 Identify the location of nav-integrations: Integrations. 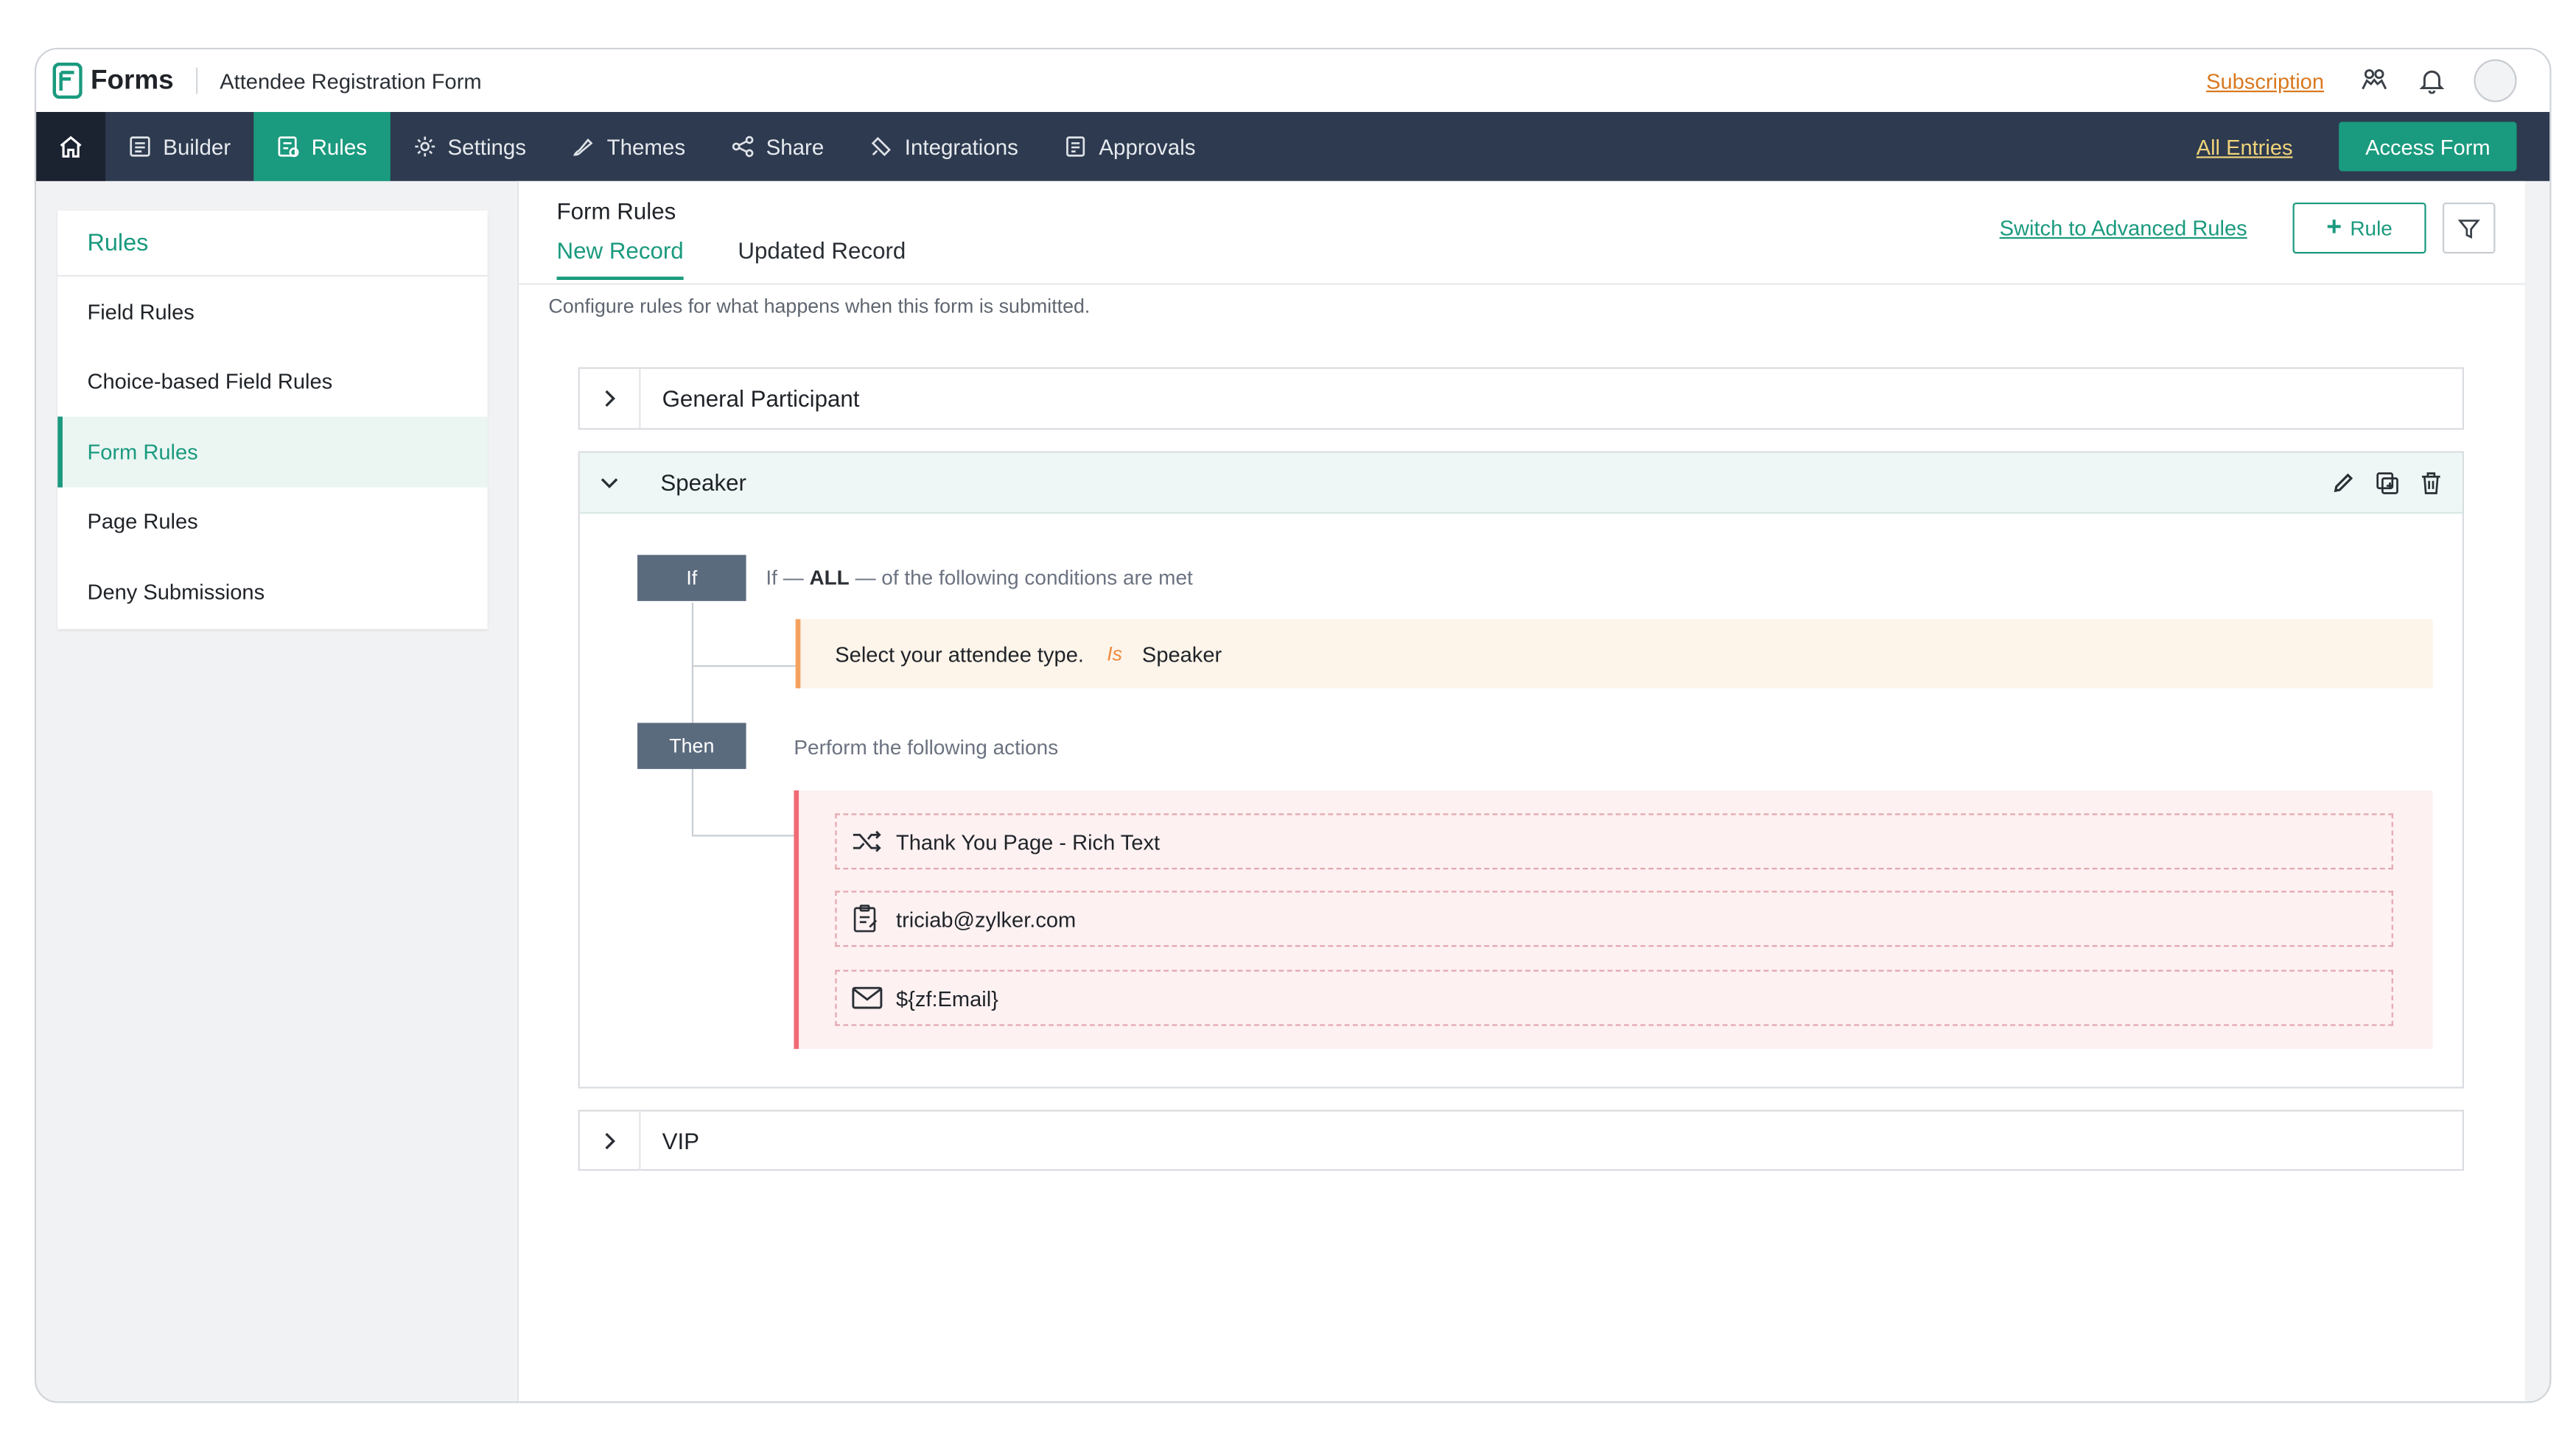
(944, 146).